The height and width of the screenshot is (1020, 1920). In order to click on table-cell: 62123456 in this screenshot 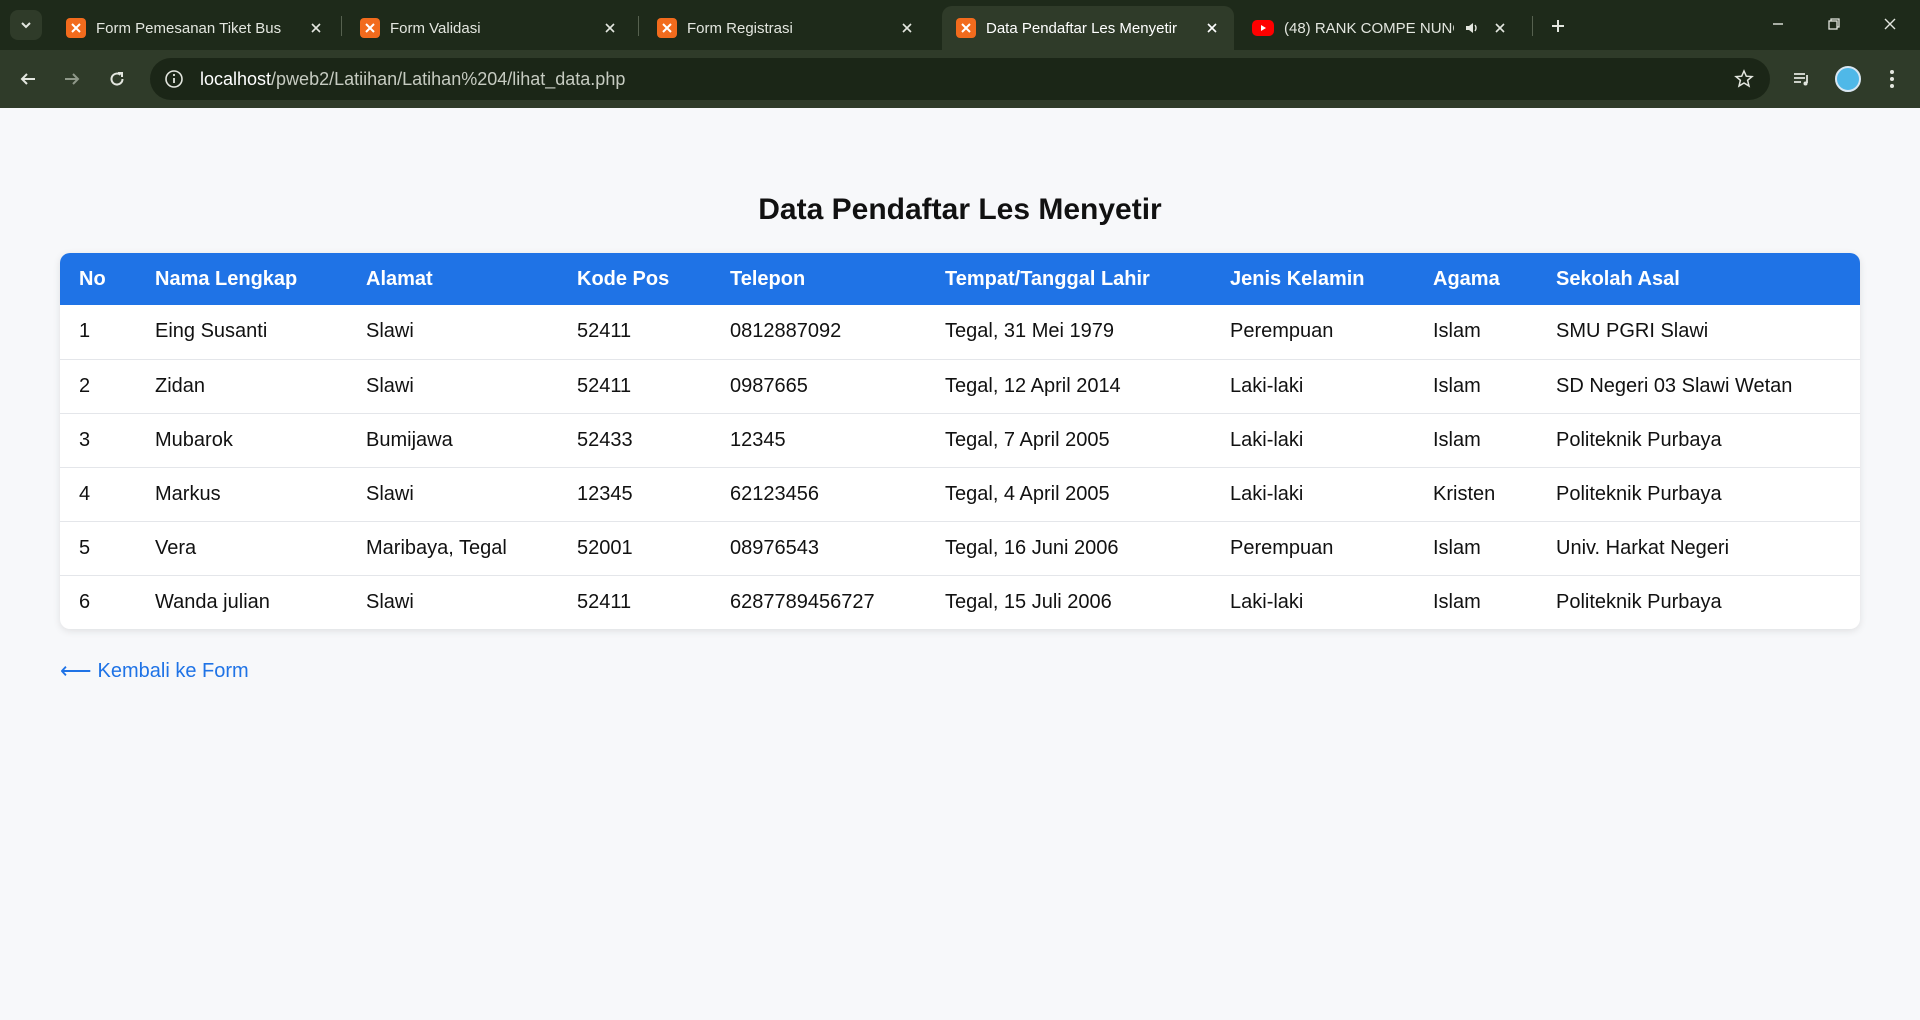, I will do `click(818, 493)`.